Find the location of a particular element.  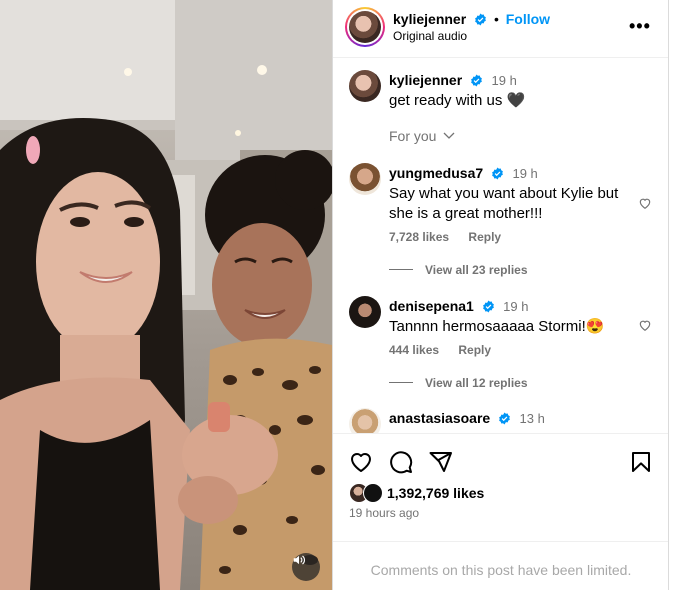

view-replies-button: View all 23 replies is located at coordinates (458, 270).